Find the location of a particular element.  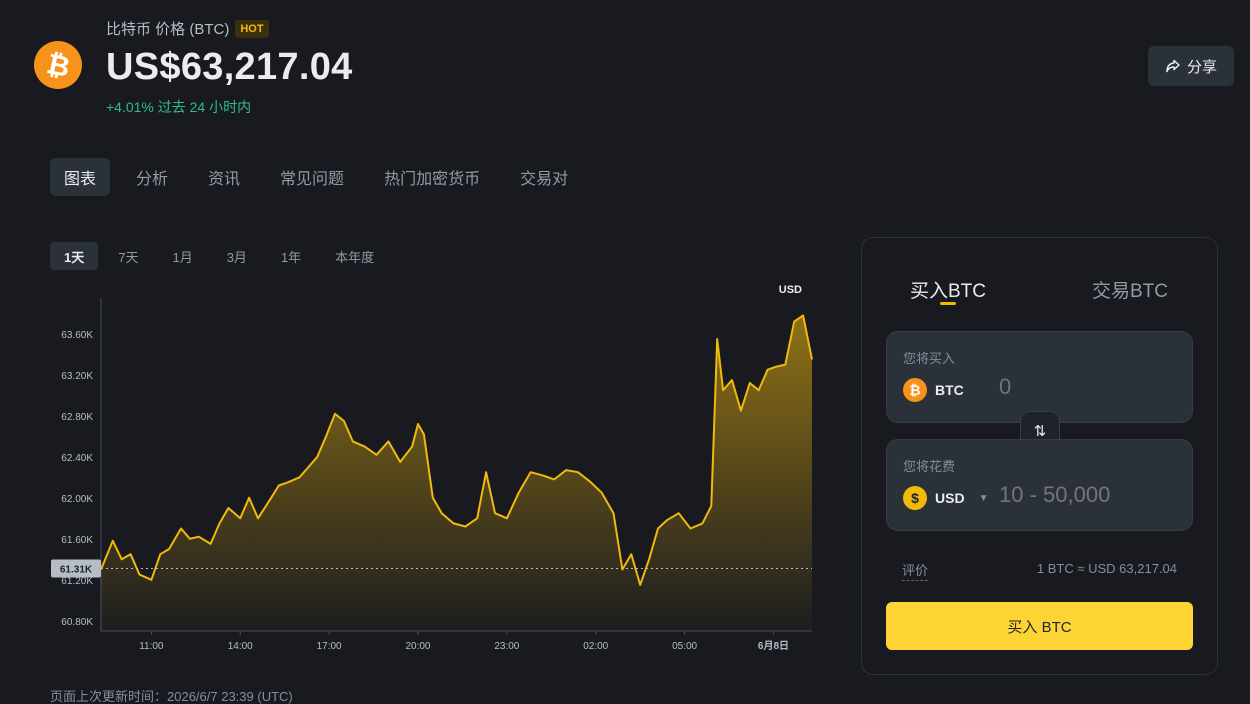

swap-icon: ⇅ is located at coordinates (1040, 431).